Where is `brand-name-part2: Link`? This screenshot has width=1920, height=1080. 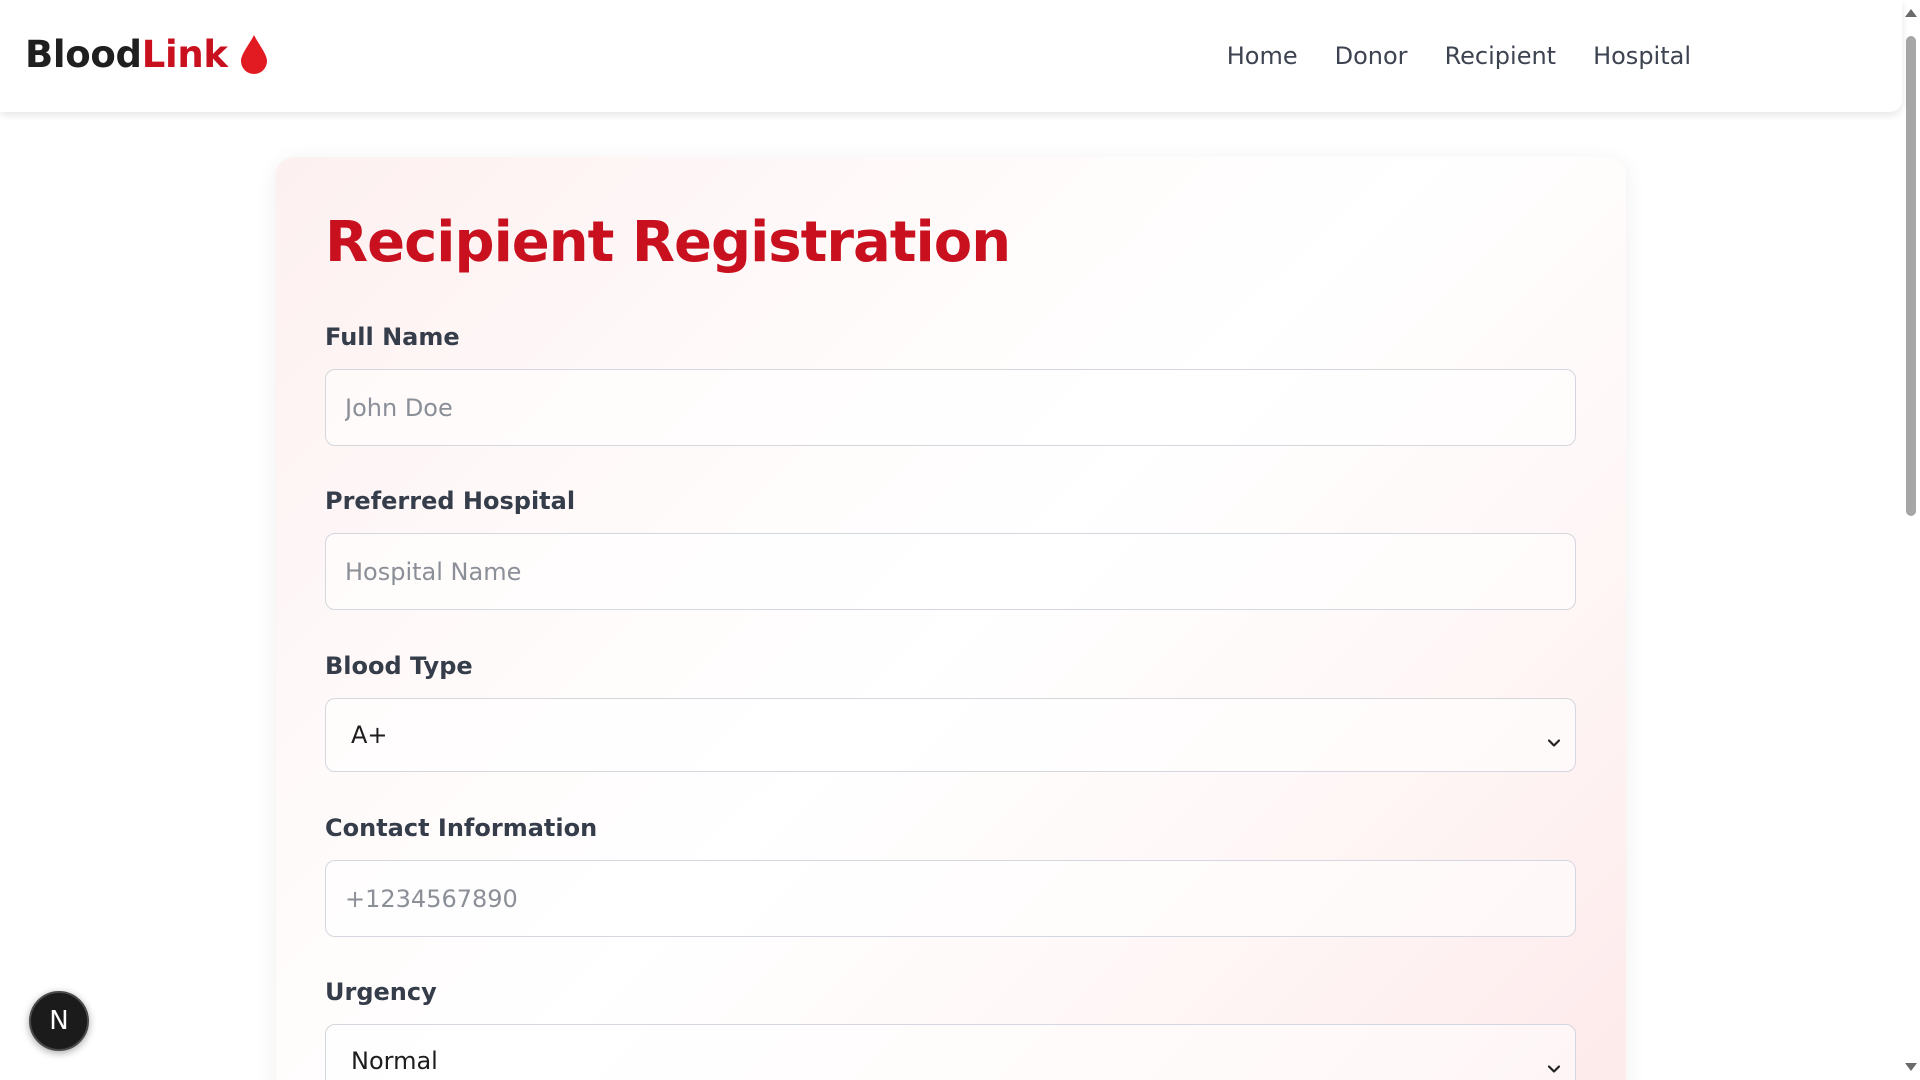 brand-name-part2: Link is located at coordinates (184, 54).